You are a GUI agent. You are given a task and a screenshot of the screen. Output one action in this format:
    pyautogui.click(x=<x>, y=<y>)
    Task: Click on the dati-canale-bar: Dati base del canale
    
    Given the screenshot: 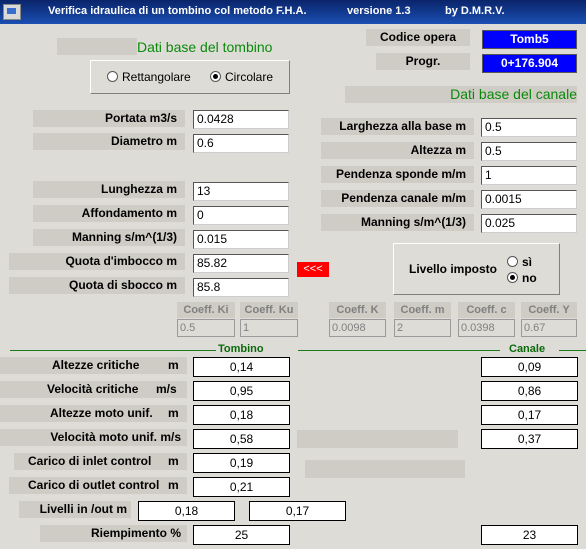 What is the action you would take?
    pyautogui.click(x=461, y=94)
    